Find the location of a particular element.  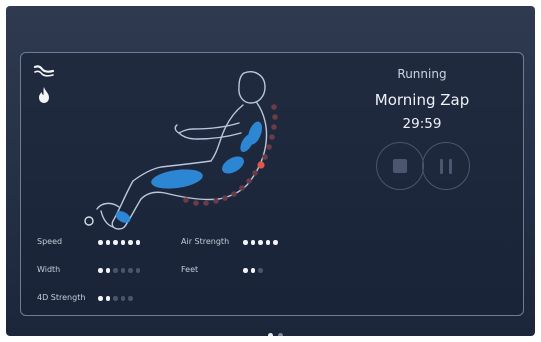

pause-icon is located at coordinates (446, 166).